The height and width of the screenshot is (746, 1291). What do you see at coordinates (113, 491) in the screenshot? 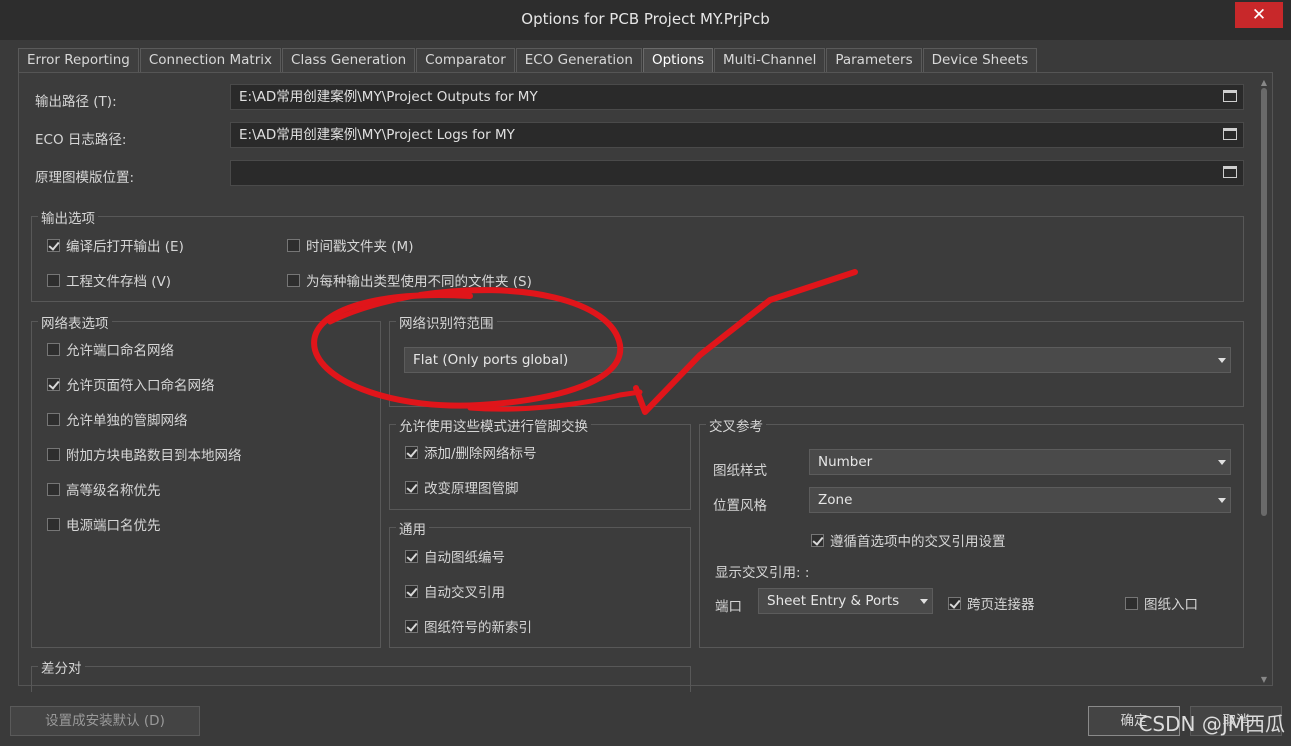
I see `checkbox-label: 高等级名称优先` at bounding box center [113, 491].